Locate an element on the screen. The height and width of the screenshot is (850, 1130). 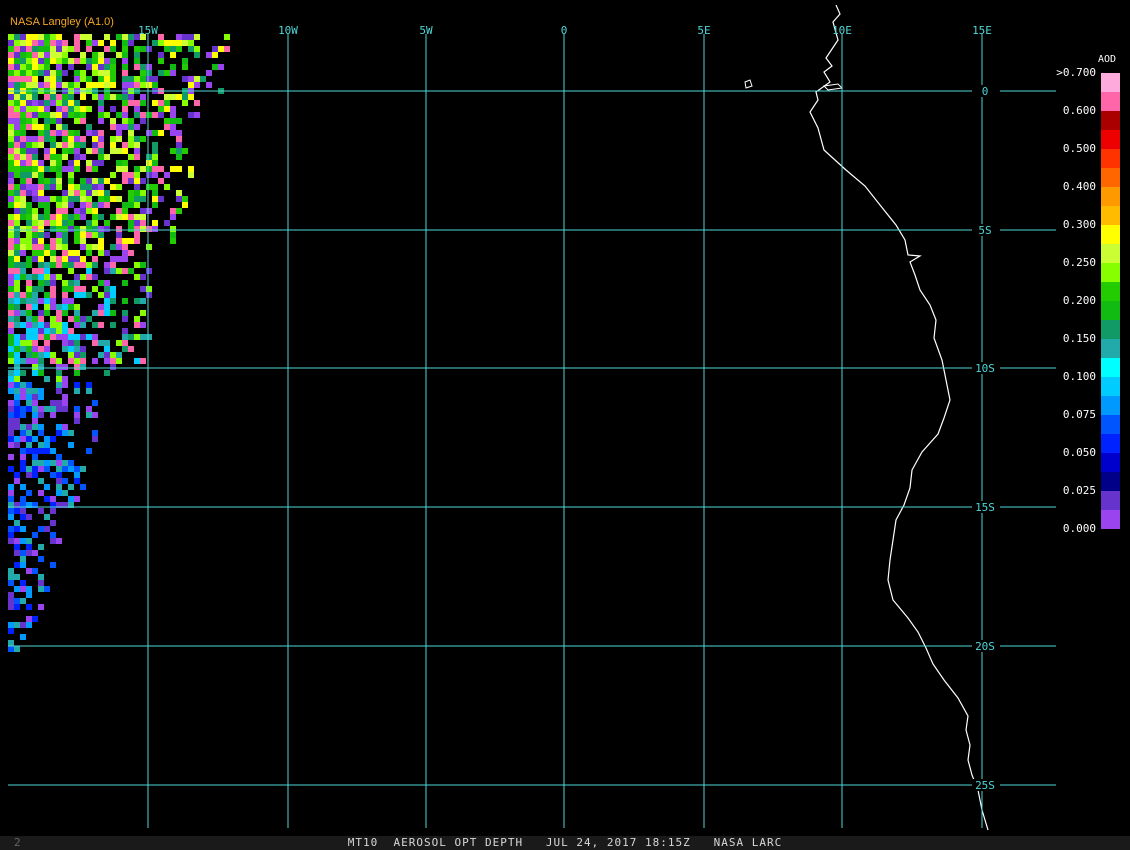
latitude-label: 25S is located at coordinates (985, 785).